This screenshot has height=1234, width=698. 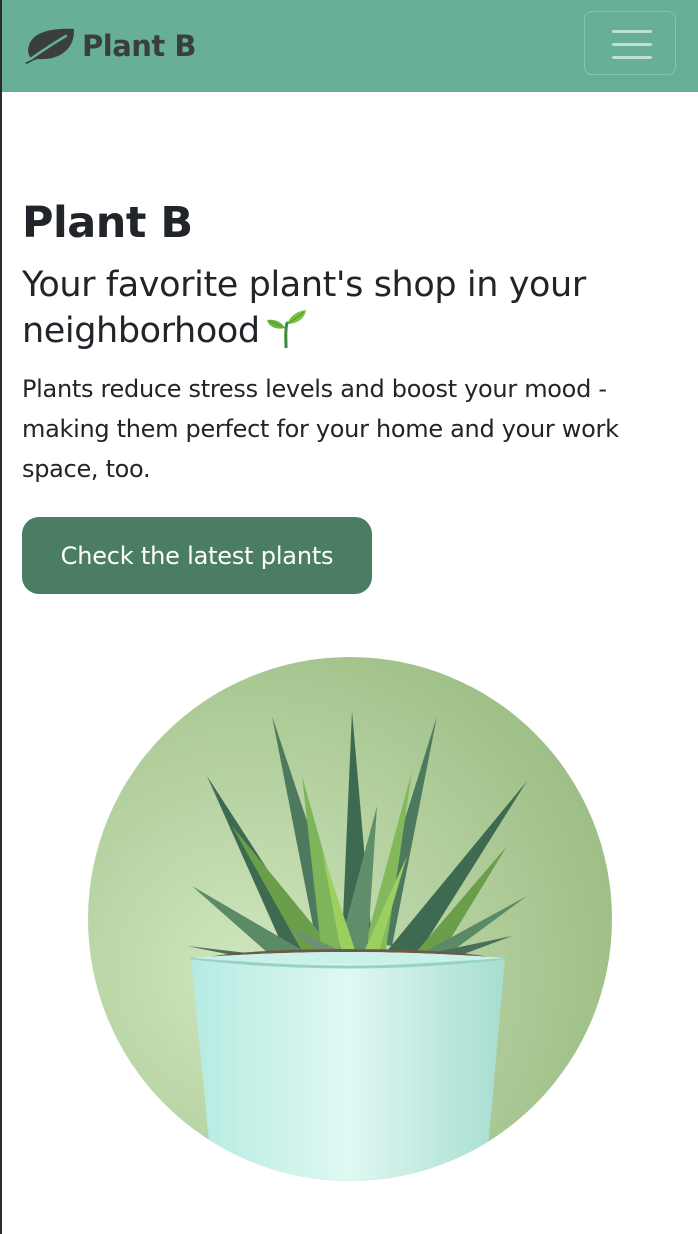 What do you see at coordinates (350, 46) in the screenshot?
I see `navbar: Plant B` at bounding box center [350, 46].